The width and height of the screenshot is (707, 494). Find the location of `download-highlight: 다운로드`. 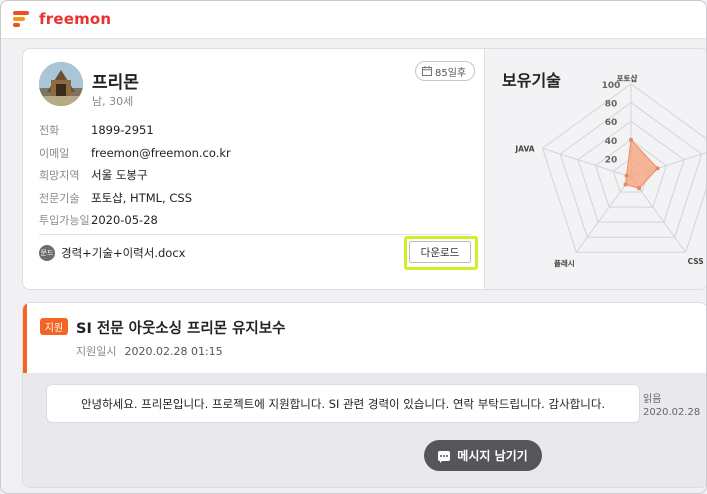

download-highlight: 다운로드 is located at coordinates (441, 253).